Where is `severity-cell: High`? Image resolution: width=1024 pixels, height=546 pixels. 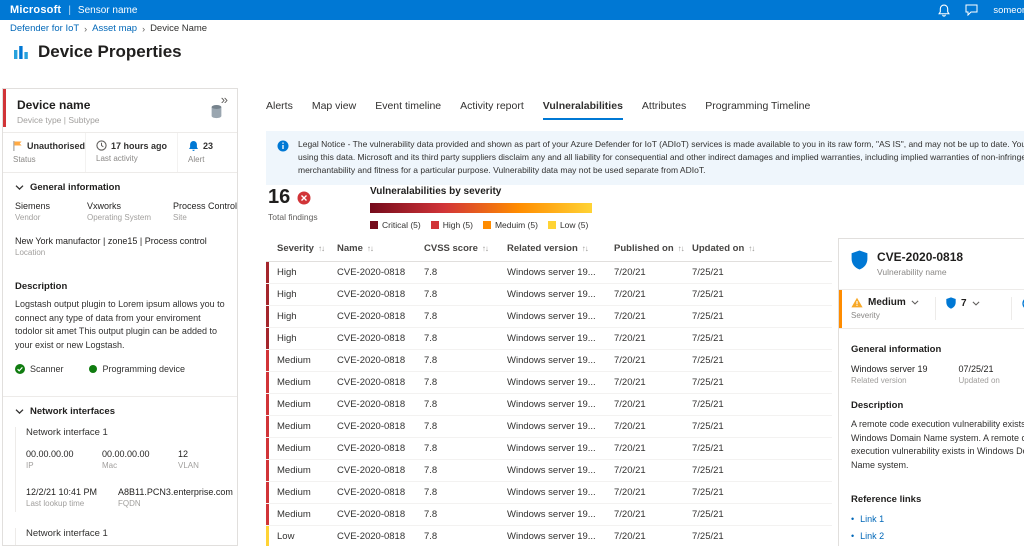 severity-cell: High is located at coordinates (301, 316).